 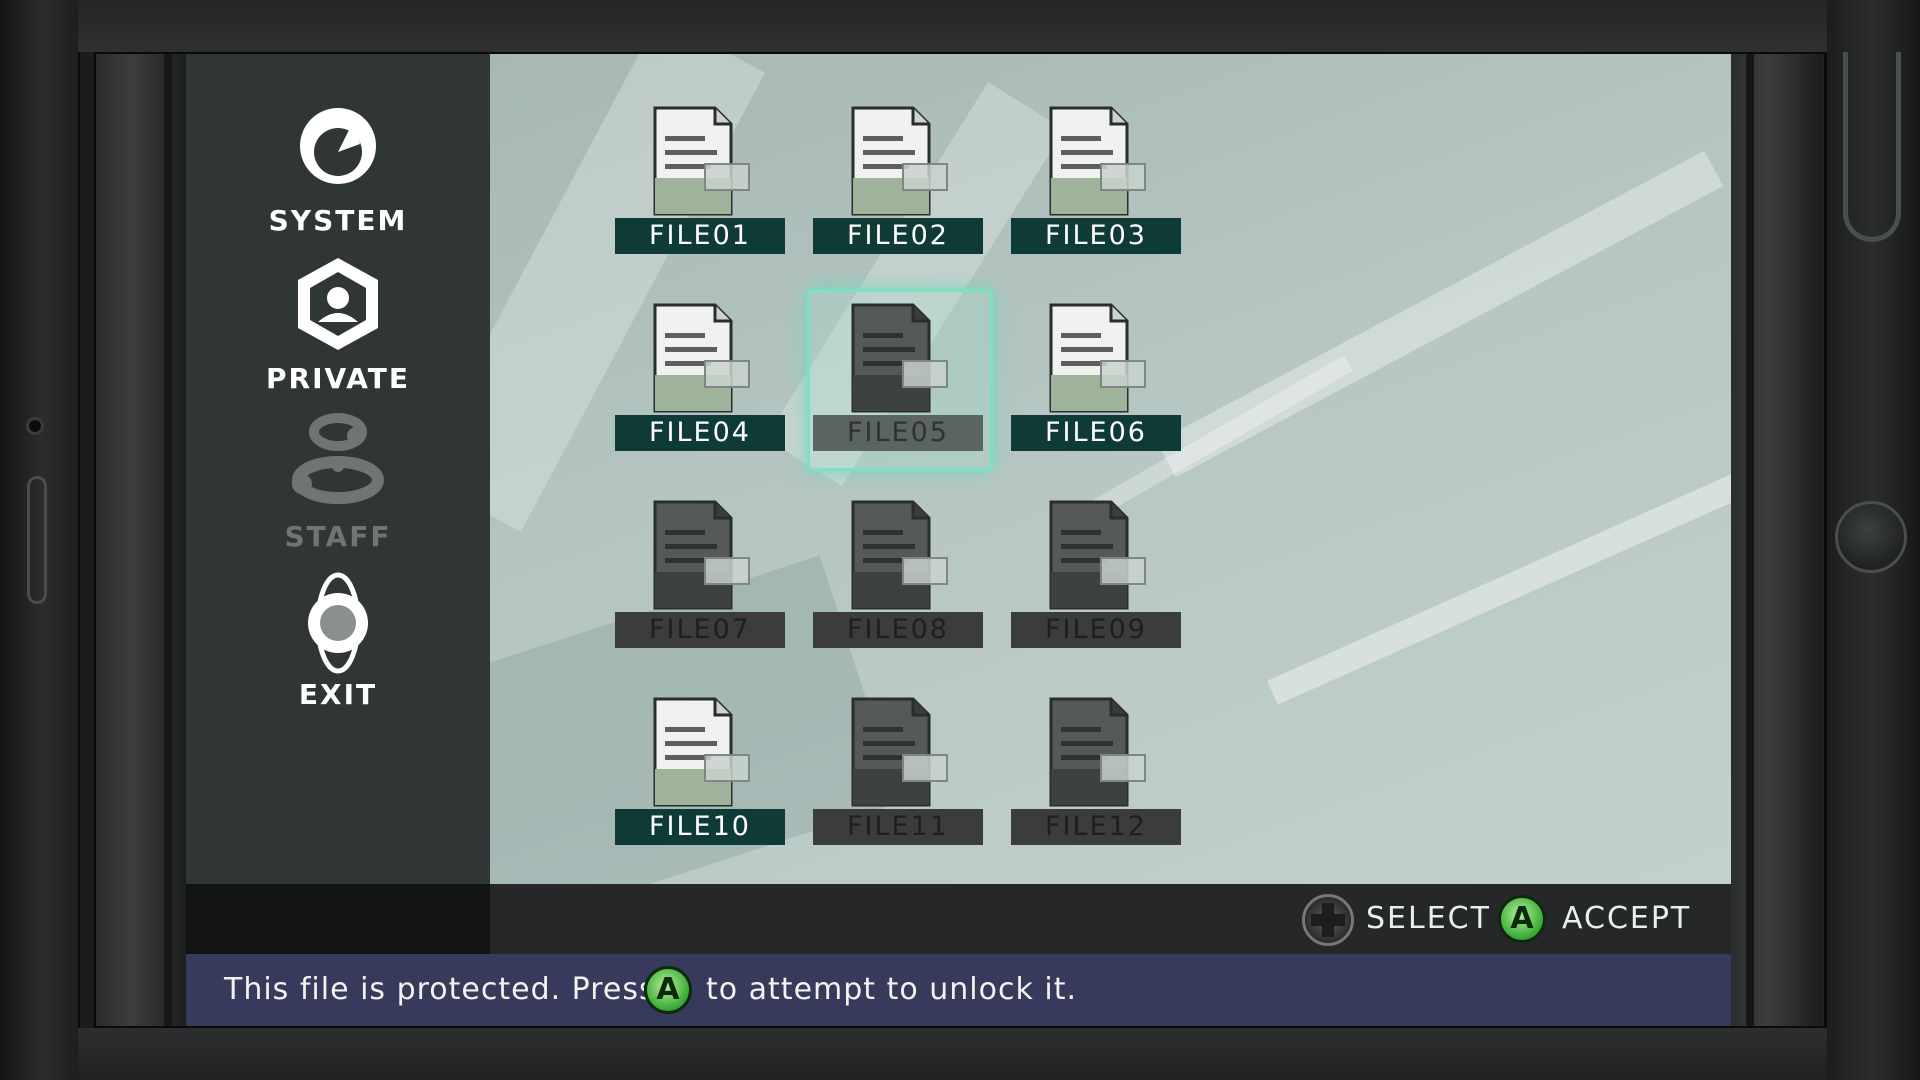 What do you see at coordinates (700, 630) in the screenshot?
I see `file-label: FILE07` at bounding box center [700, 630].